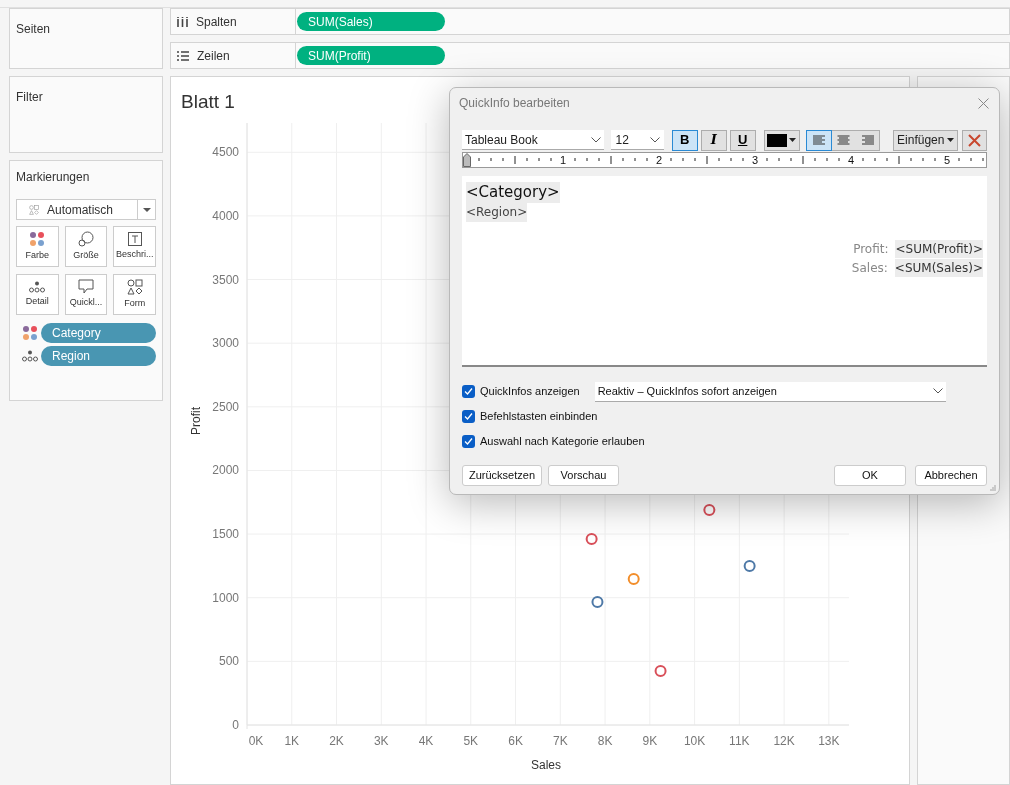 The image size is (1010, 785). Describe the element at coordinates (851, 160) in the screenshot. I see `ruler-number: 4` at that location.